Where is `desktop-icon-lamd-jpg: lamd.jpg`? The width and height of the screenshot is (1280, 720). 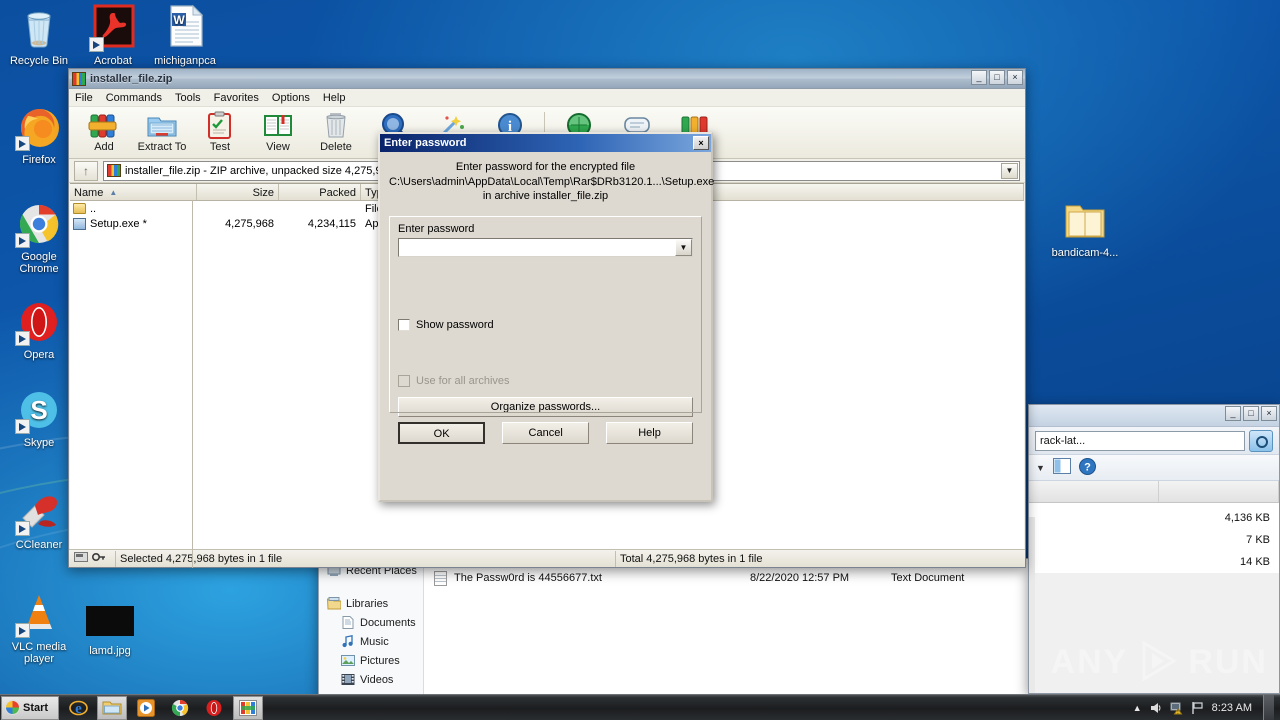
desktop-icon-lamd-jpg: lamd.jpg is located at coordinates (110, 628).